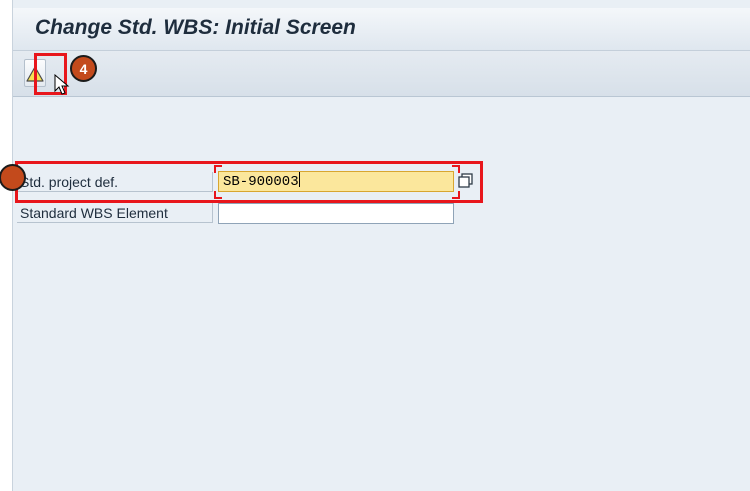  I want to click on application-toolbar, so click(381, 74).